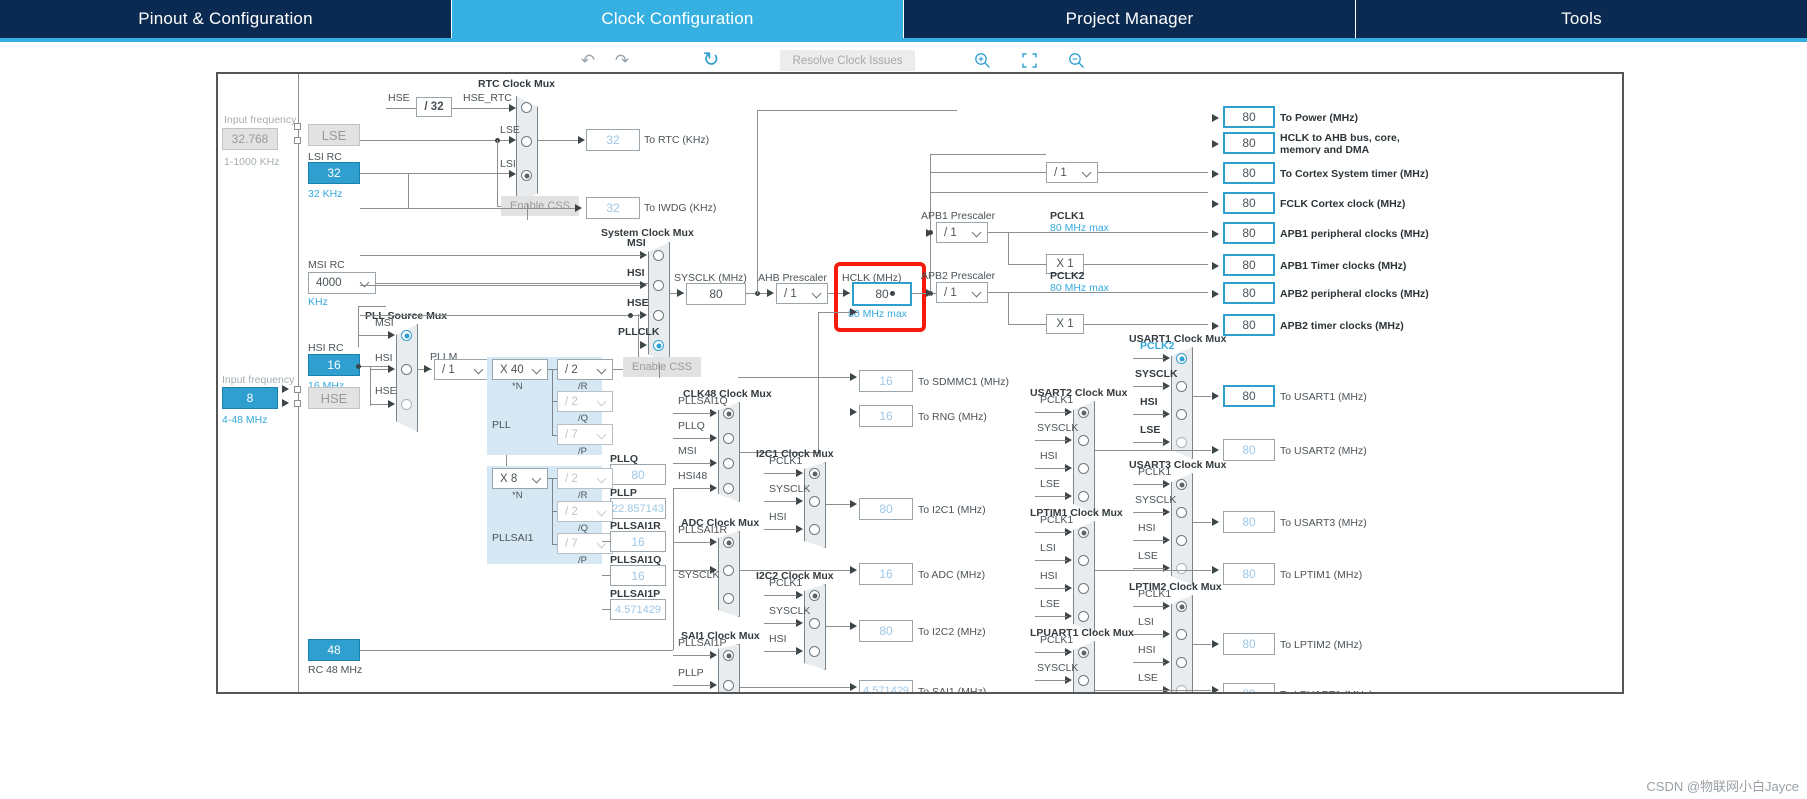  I want to click on system-clock-option-pllclk, so click(658, 345).